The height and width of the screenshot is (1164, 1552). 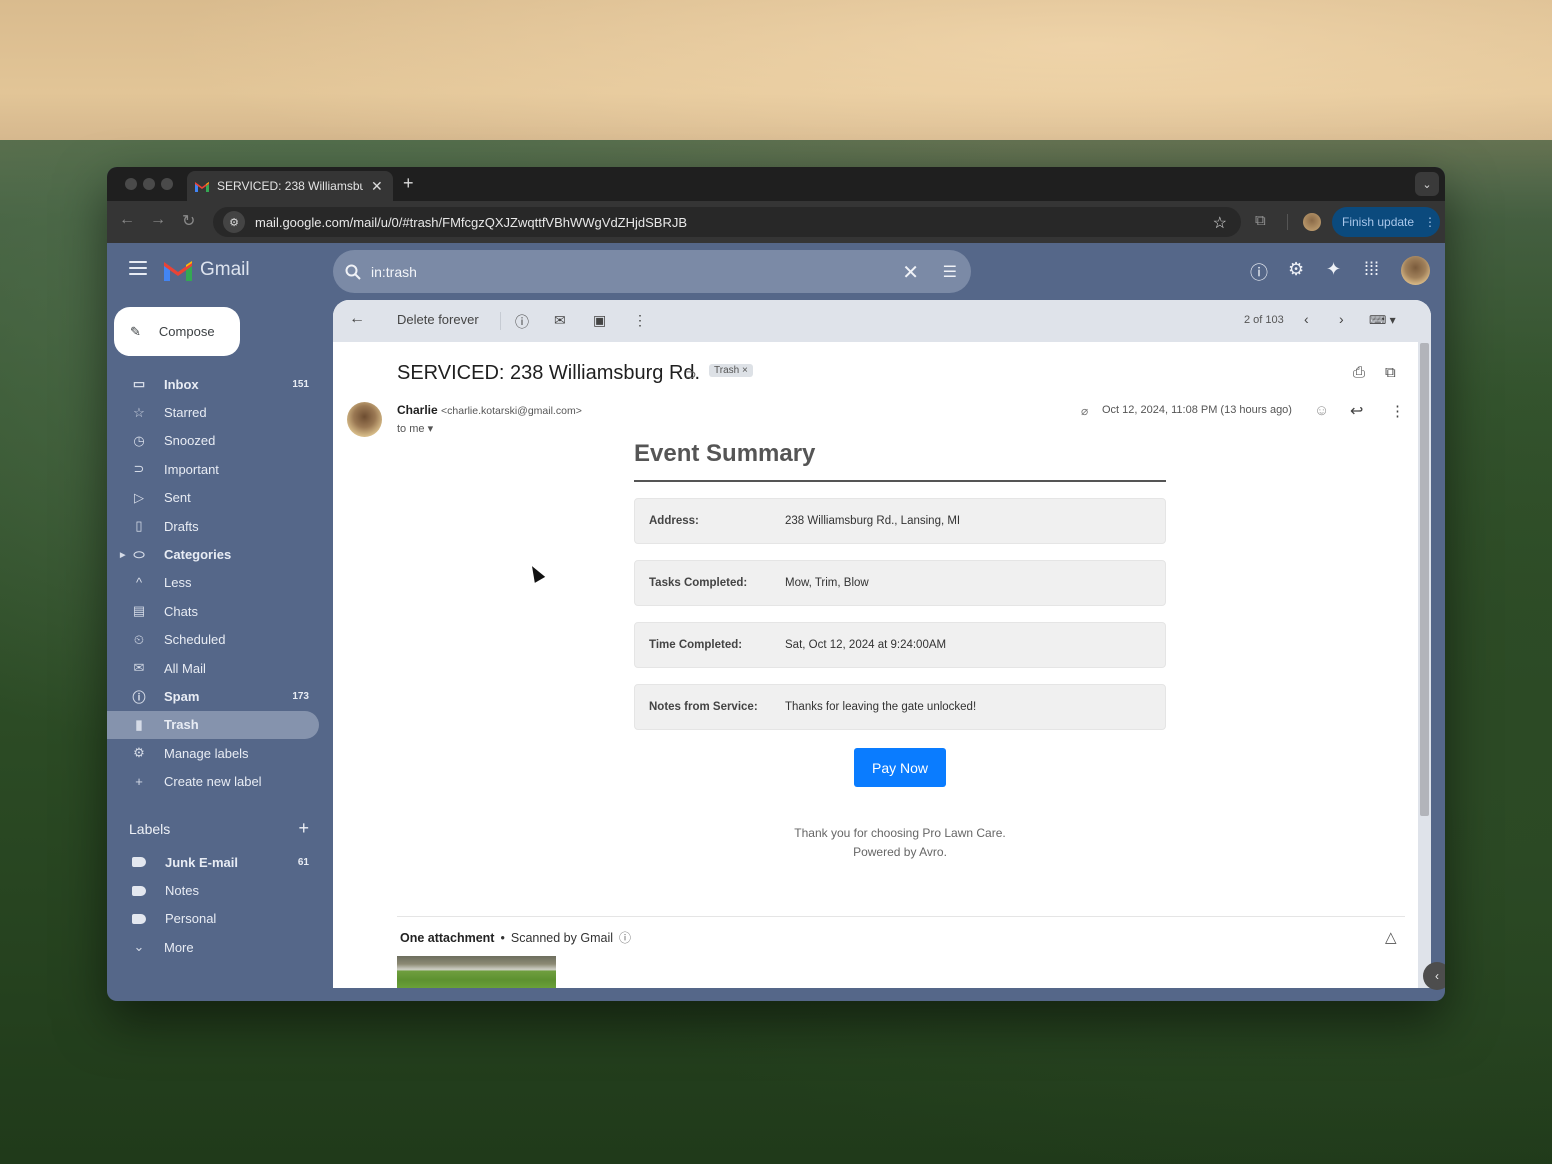 What do you see at coordinates (213, 583) in the screenshot?
I see `sidebar-item-less: ^ Less` at bounding box center [213, 583].